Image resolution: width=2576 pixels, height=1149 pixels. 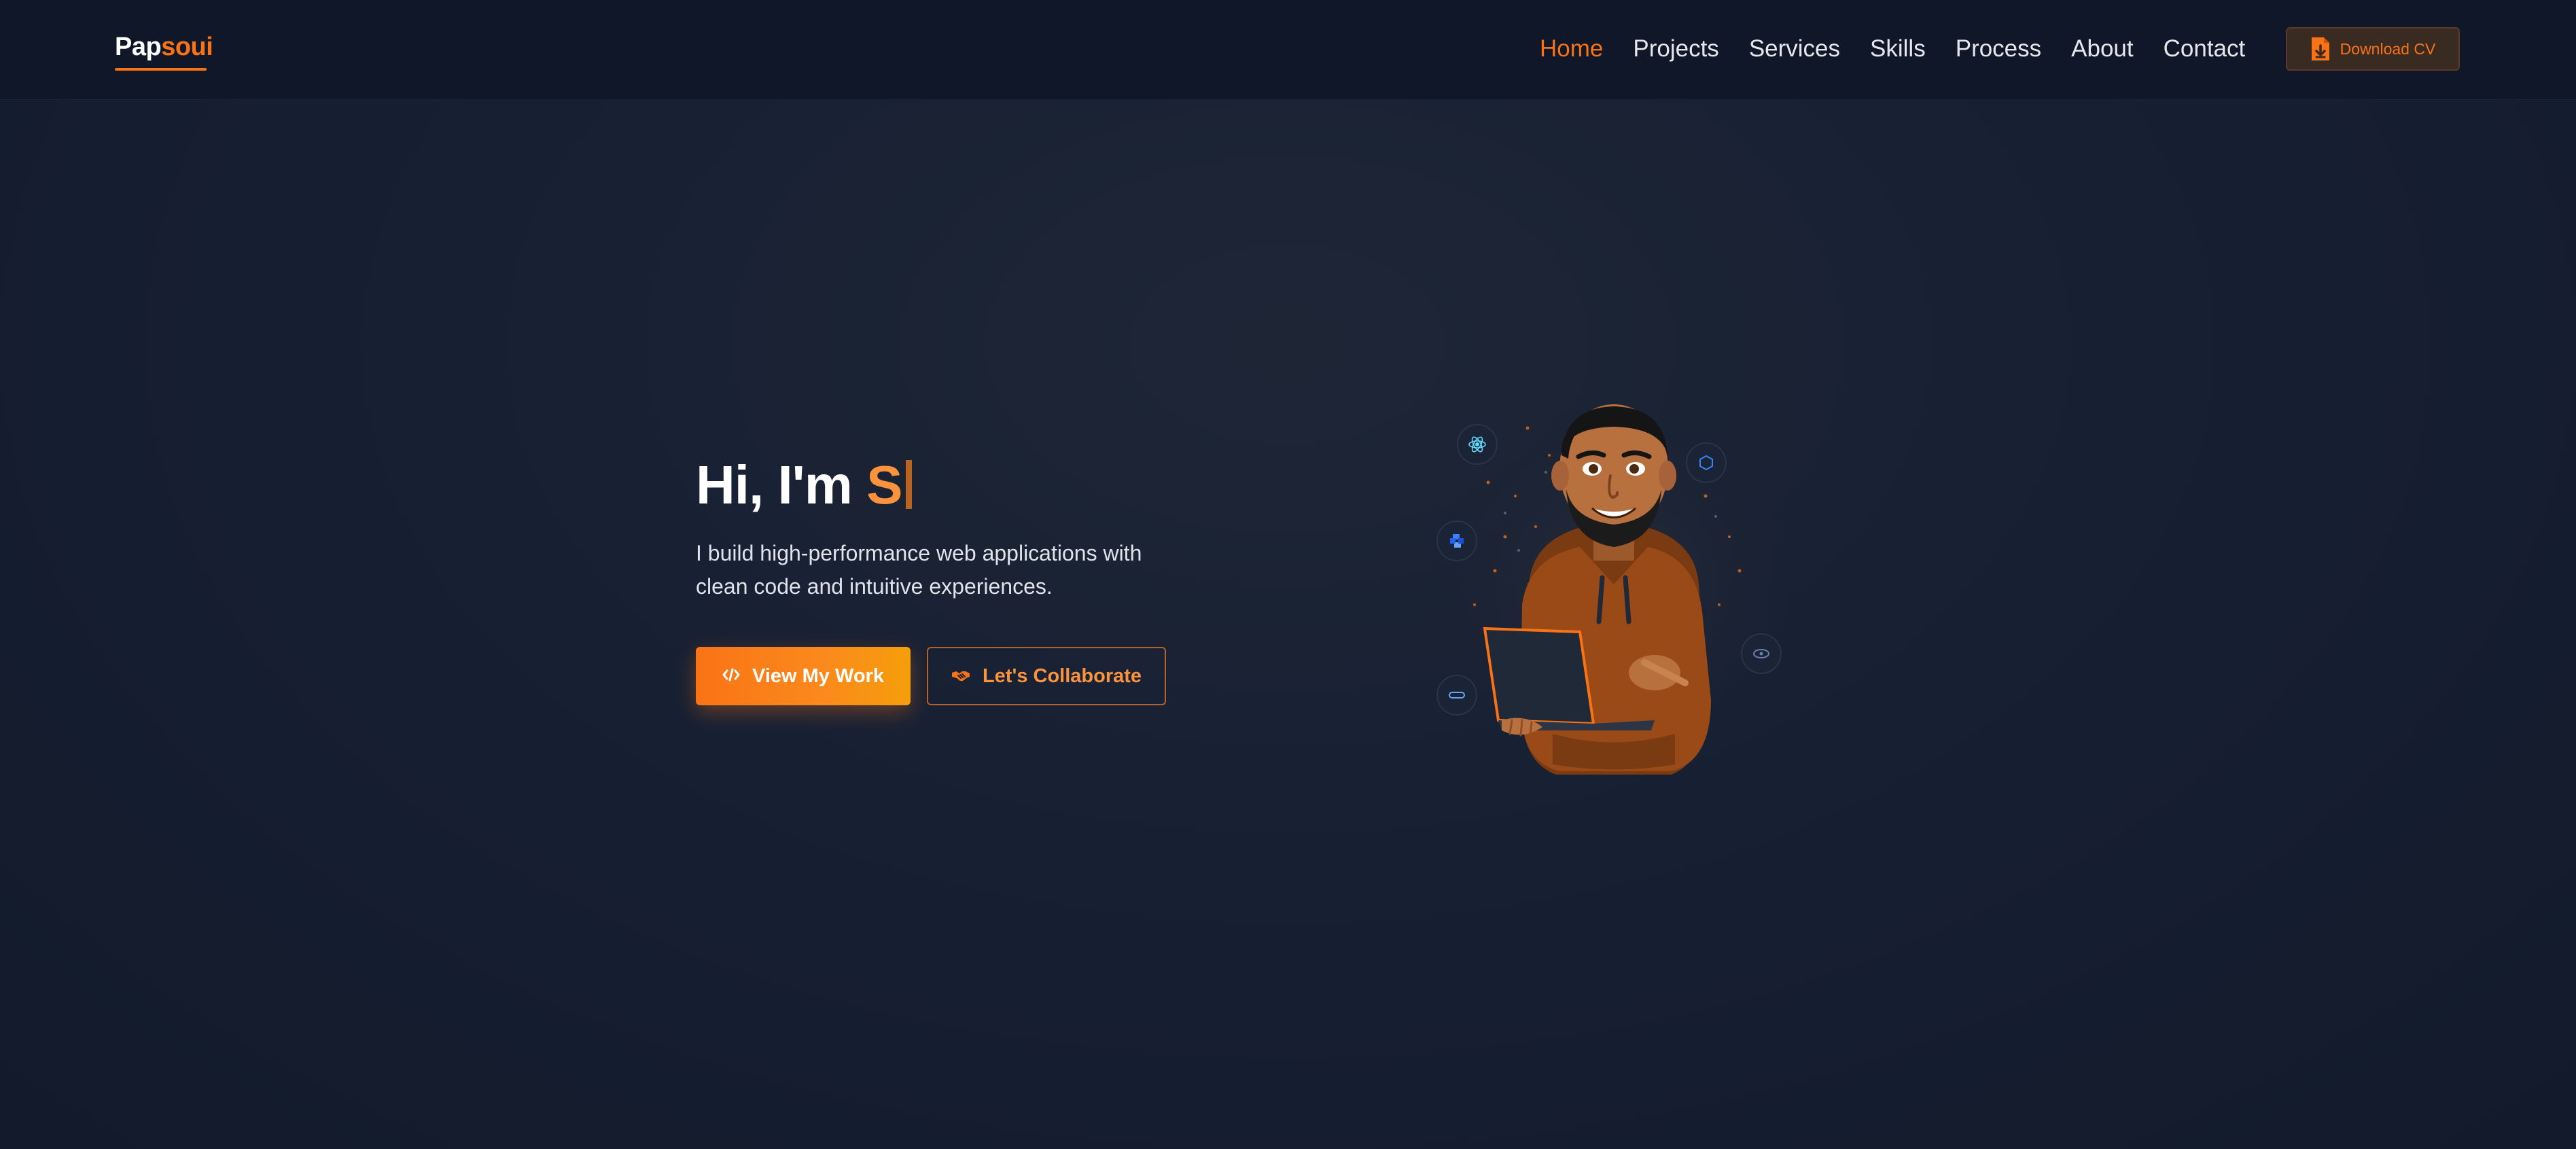 I want to click on node-icon, so click(x=1706, y=463).